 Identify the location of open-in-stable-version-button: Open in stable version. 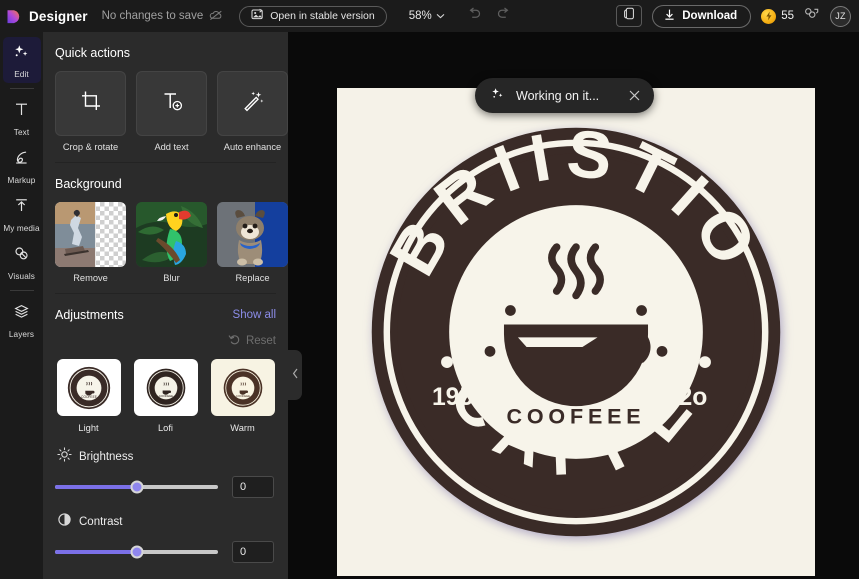
(313, 16).